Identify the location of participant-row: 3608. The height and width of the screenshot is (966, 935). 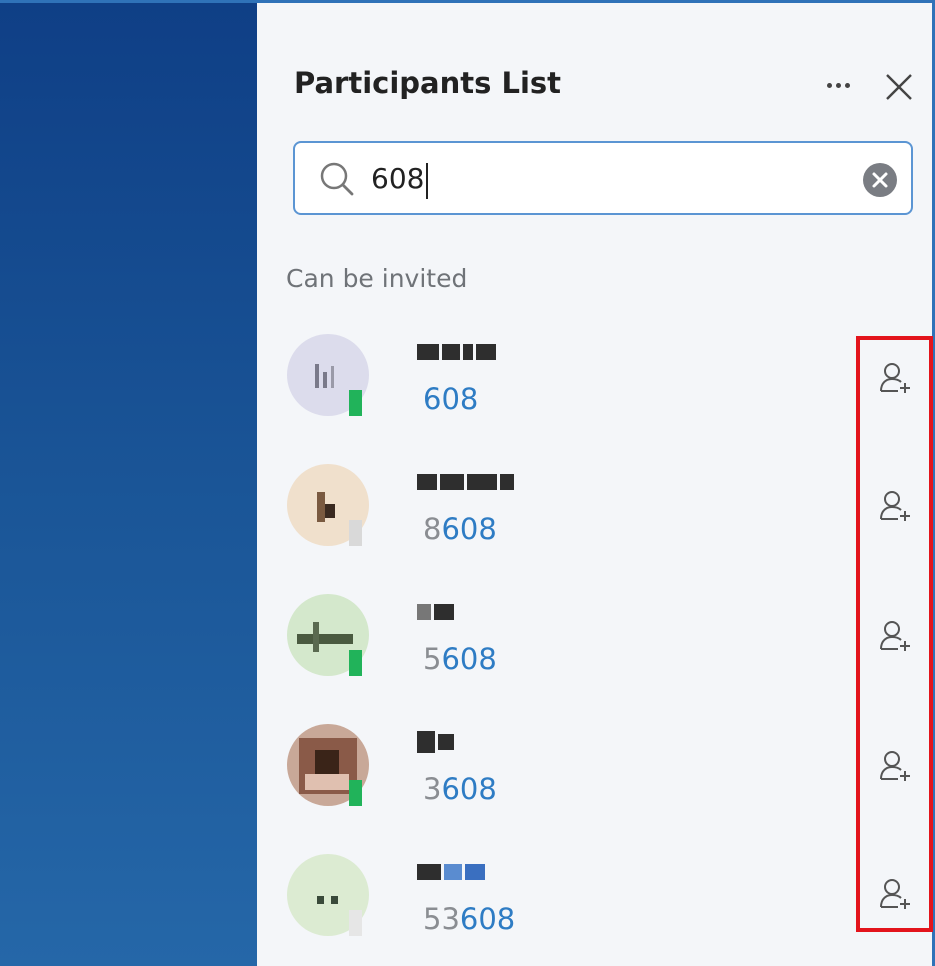
(557, 775).